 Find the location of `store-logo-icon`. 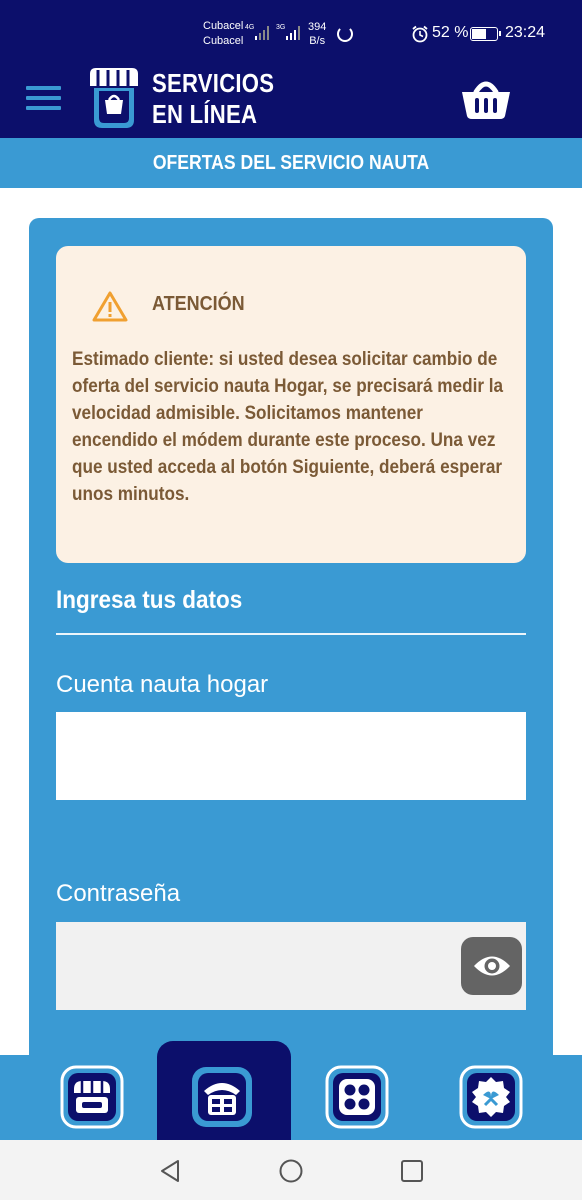

store-logo-icon is located at coordinates (114, 98).